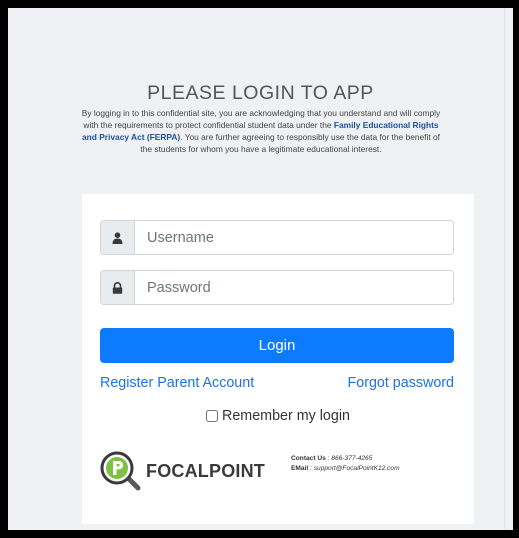  What do you see at coordinates (294, 287) in the screenshot?
I see `password-input` at bounding box center [294, 287].